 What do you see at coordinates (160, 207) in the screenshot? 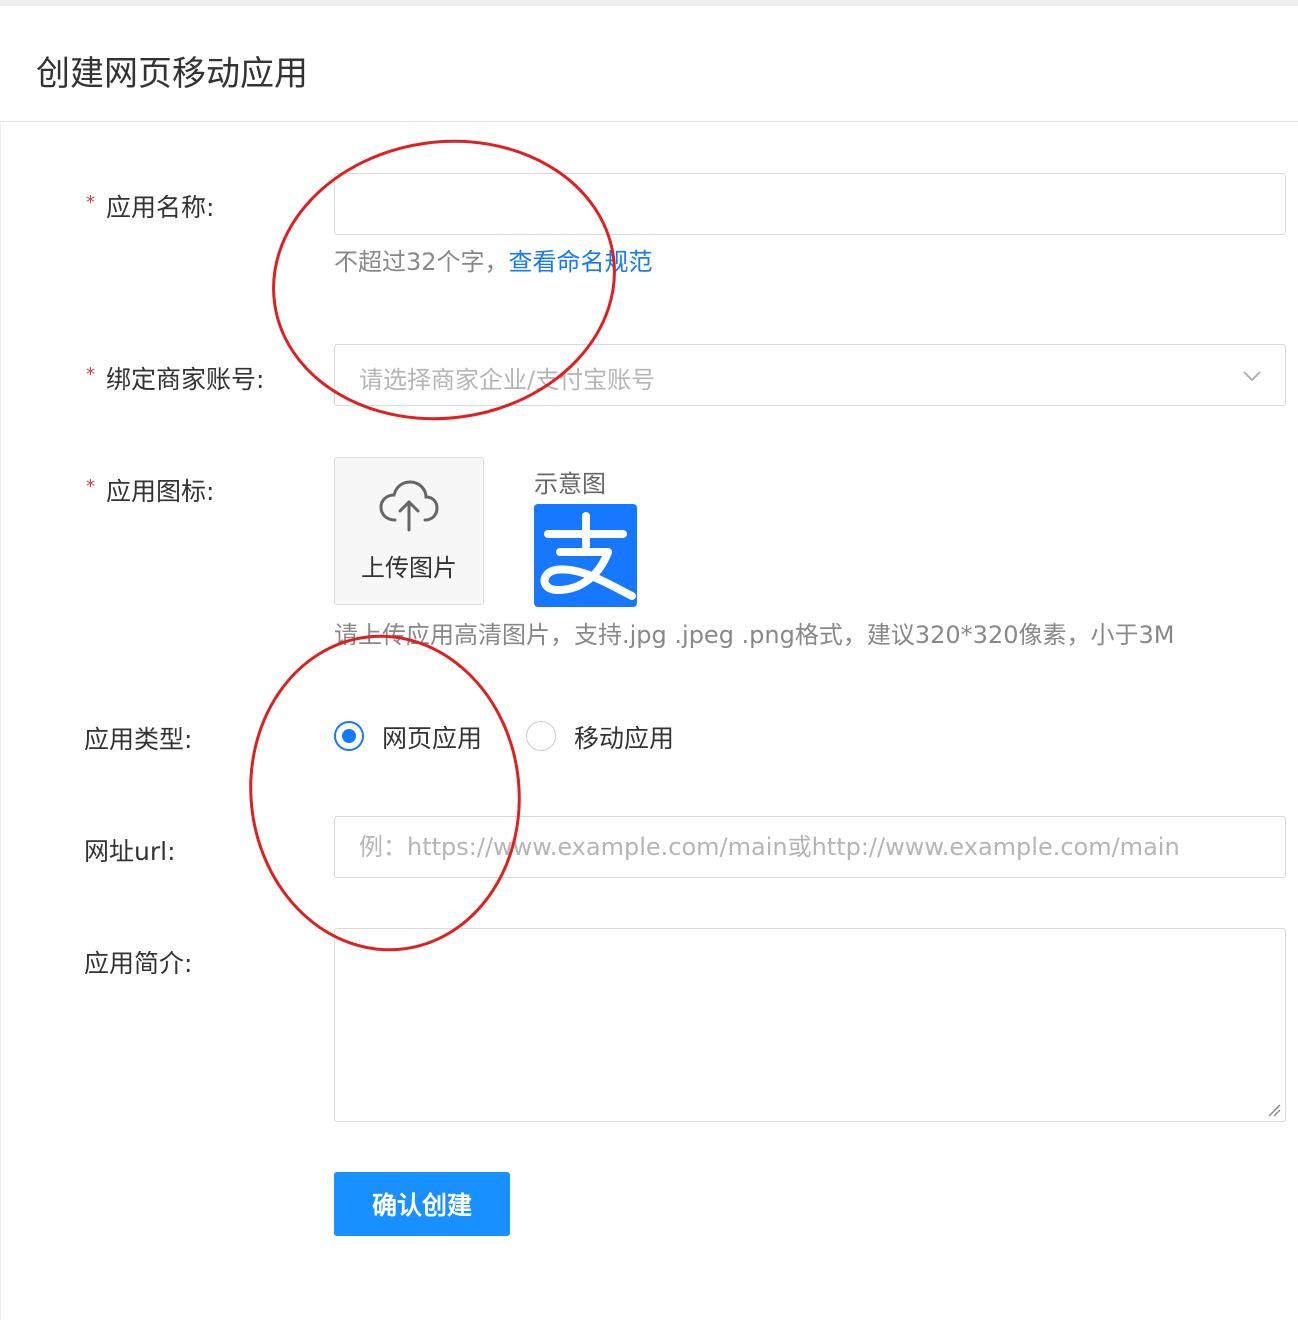
I see `app-name-label-text: 应用名称:` at bounding box center [160, 207].